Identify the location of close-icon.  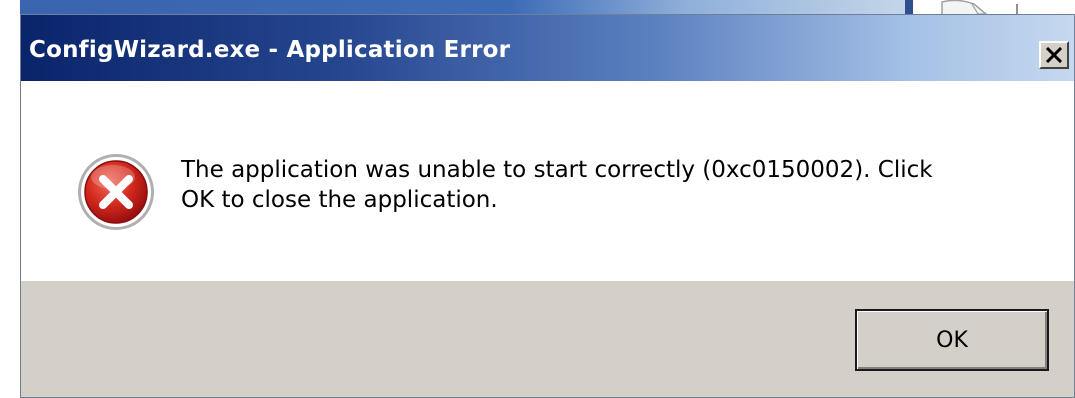
(1054, 55).